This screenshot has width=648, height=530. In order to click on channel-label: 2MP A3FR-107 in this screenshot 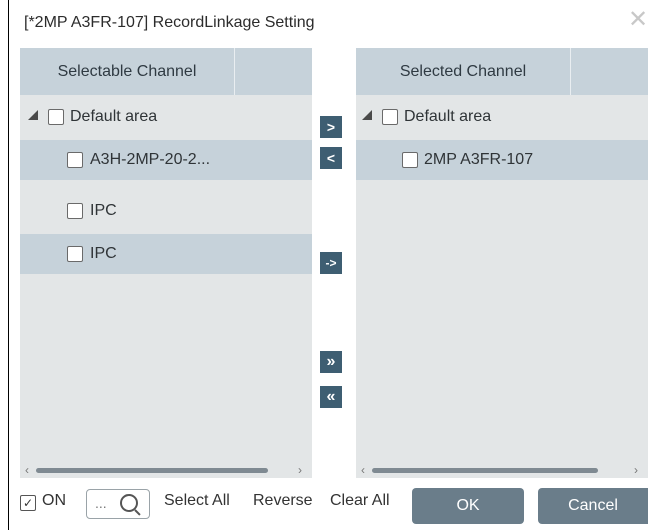, I will do `click(479, 159)`.